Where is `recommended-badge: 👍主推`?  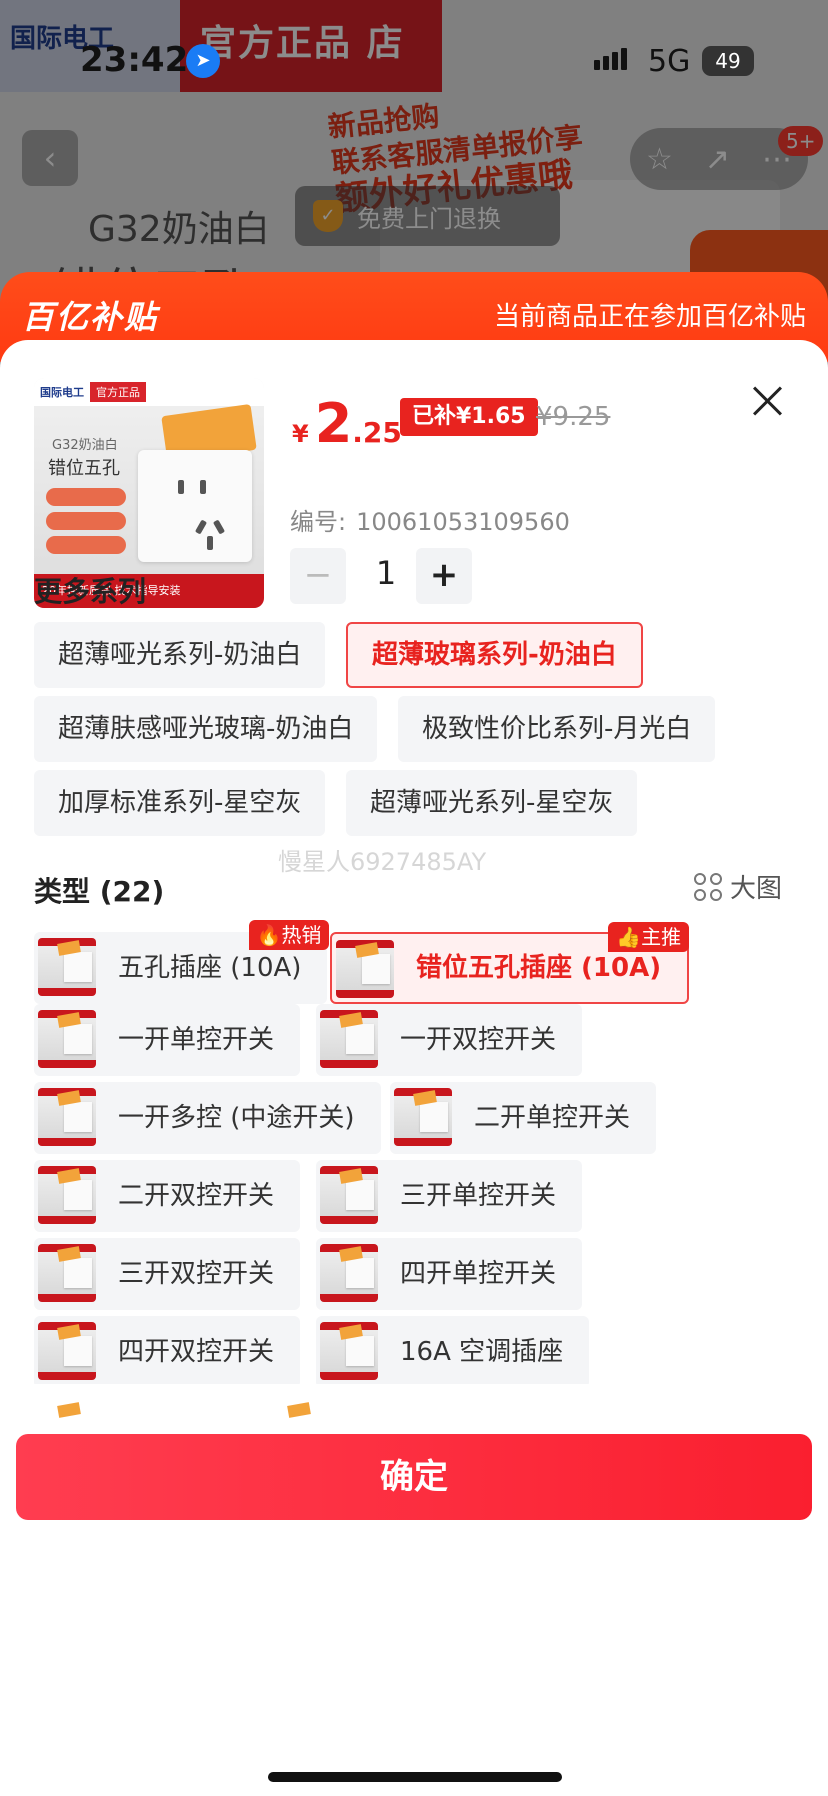 recommended-badge: 👍主推 is located at coordinates (649, 937).